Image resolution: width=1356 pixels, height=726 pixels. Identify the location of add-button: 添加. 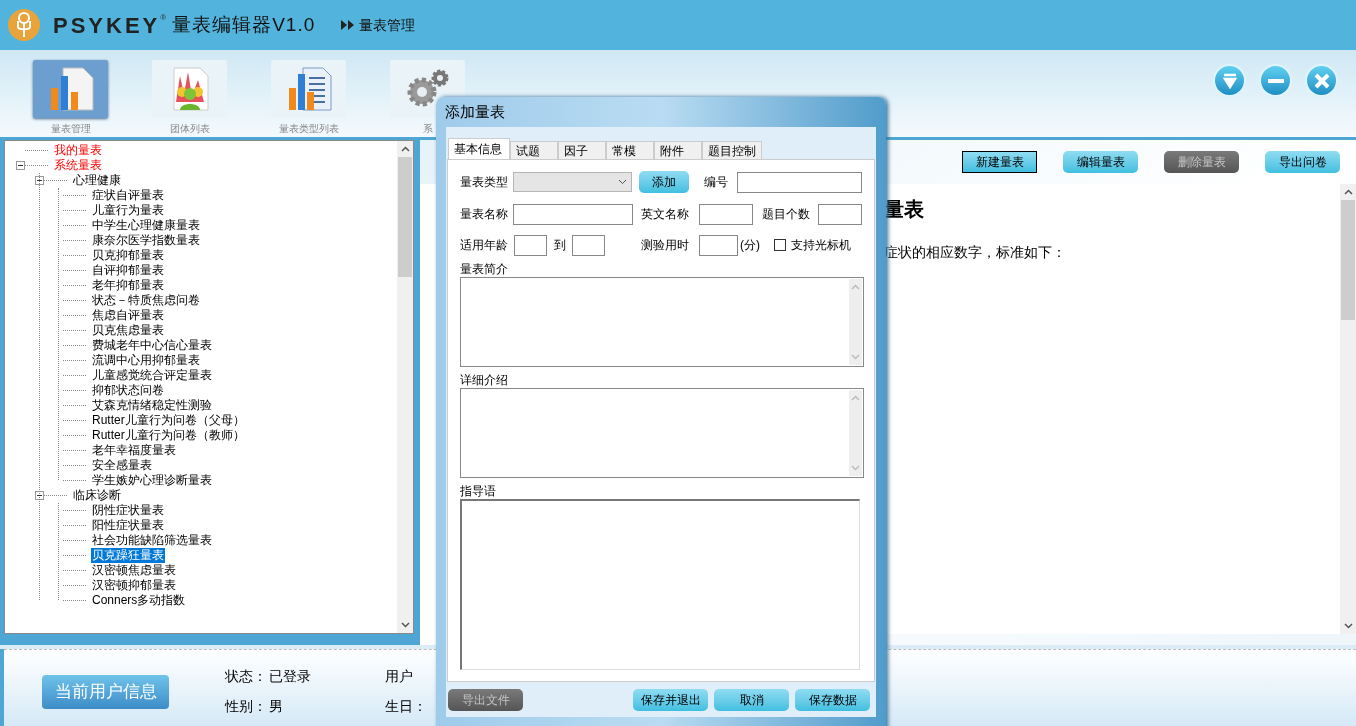
(664, 182).